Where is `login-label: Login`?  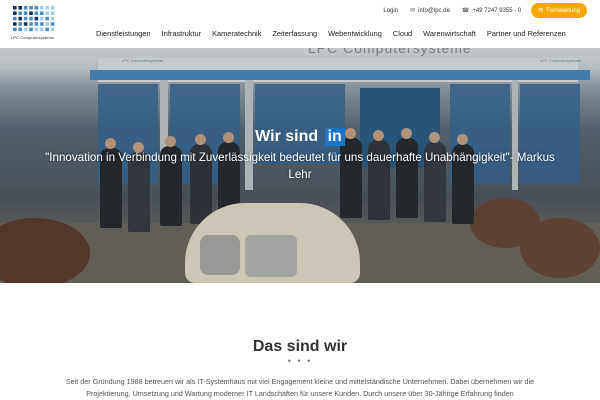 login-label: Login is located at coordinates (391, 10).